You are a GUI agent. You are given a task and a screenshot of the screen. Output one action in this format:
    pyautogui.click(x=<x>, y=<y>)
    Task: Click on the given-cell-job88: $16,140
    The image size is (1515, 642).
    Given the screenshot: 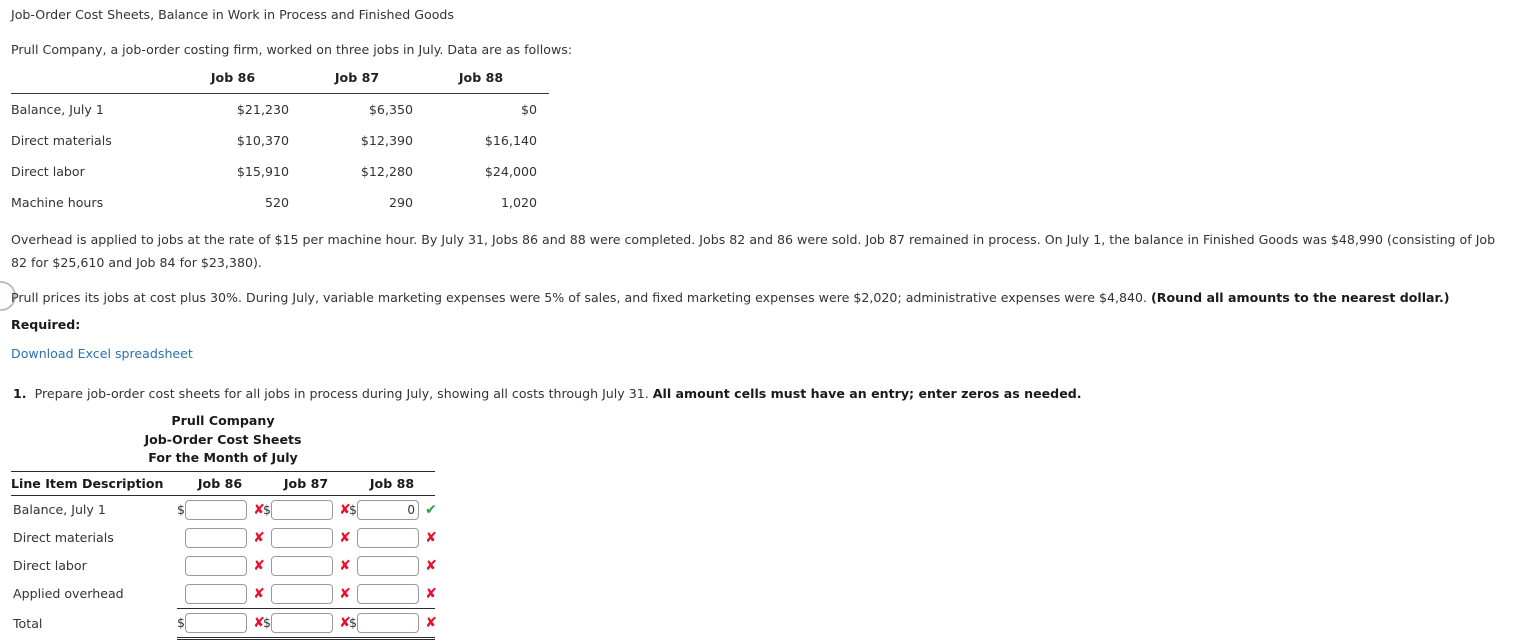 What is the action you would take?
    pyautogui.click(x=510, y=140)
    